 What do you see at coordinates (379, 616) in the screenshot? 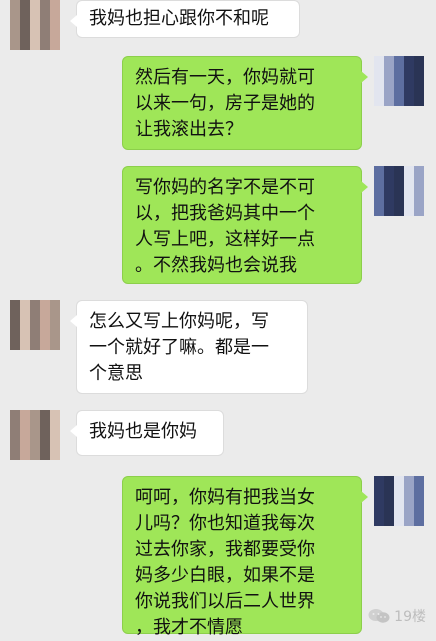
I see `wechat-icon` at bounding box center [379, 616].